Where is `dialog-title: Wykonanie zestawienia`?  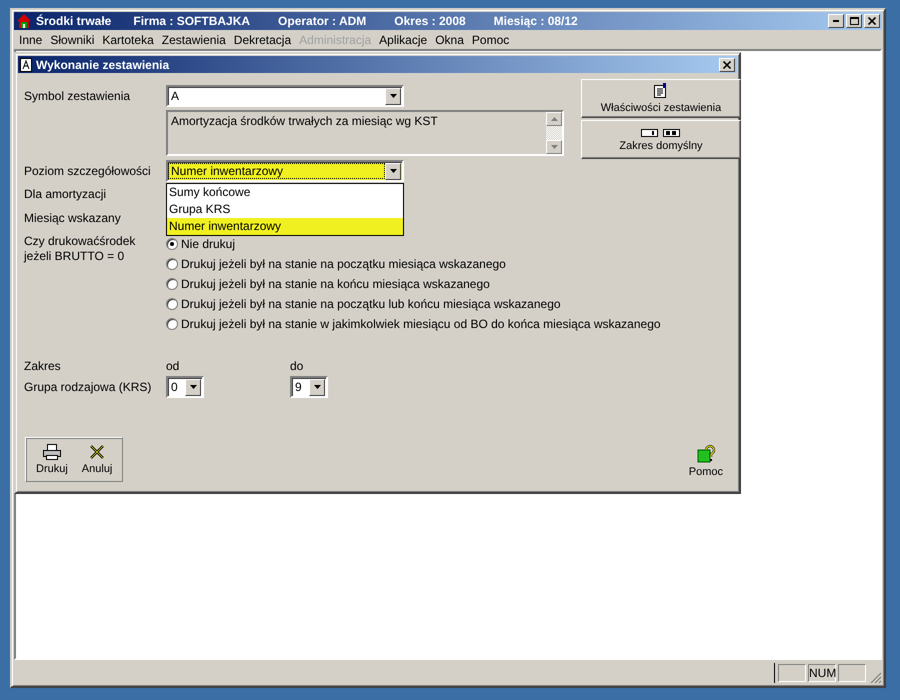 dialog-title: Wykonanie zestawienia is located at coordinates (103, 65).